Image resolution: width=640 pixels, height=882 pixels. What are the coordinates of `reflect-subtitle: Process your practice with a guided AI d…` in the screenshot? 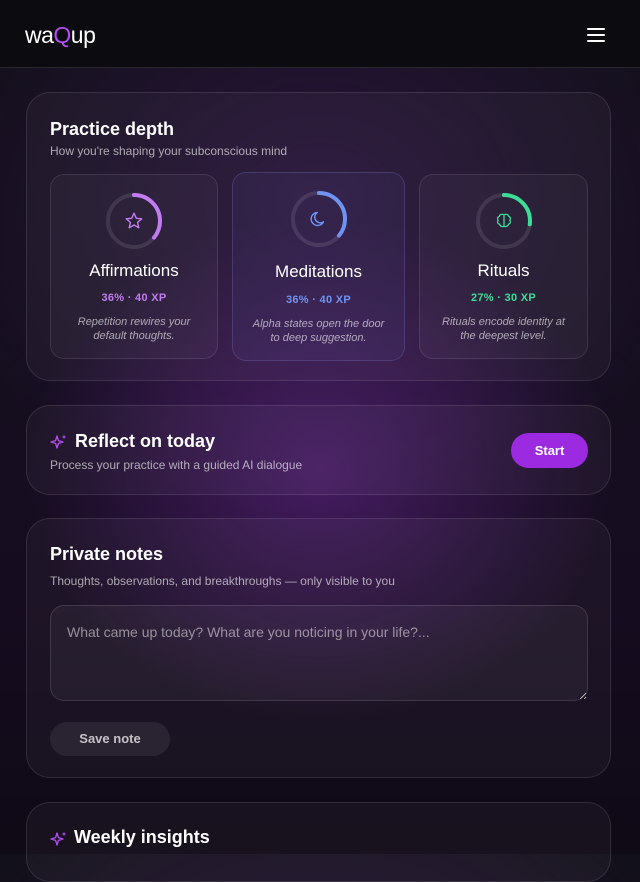 It's located at (176, 465).